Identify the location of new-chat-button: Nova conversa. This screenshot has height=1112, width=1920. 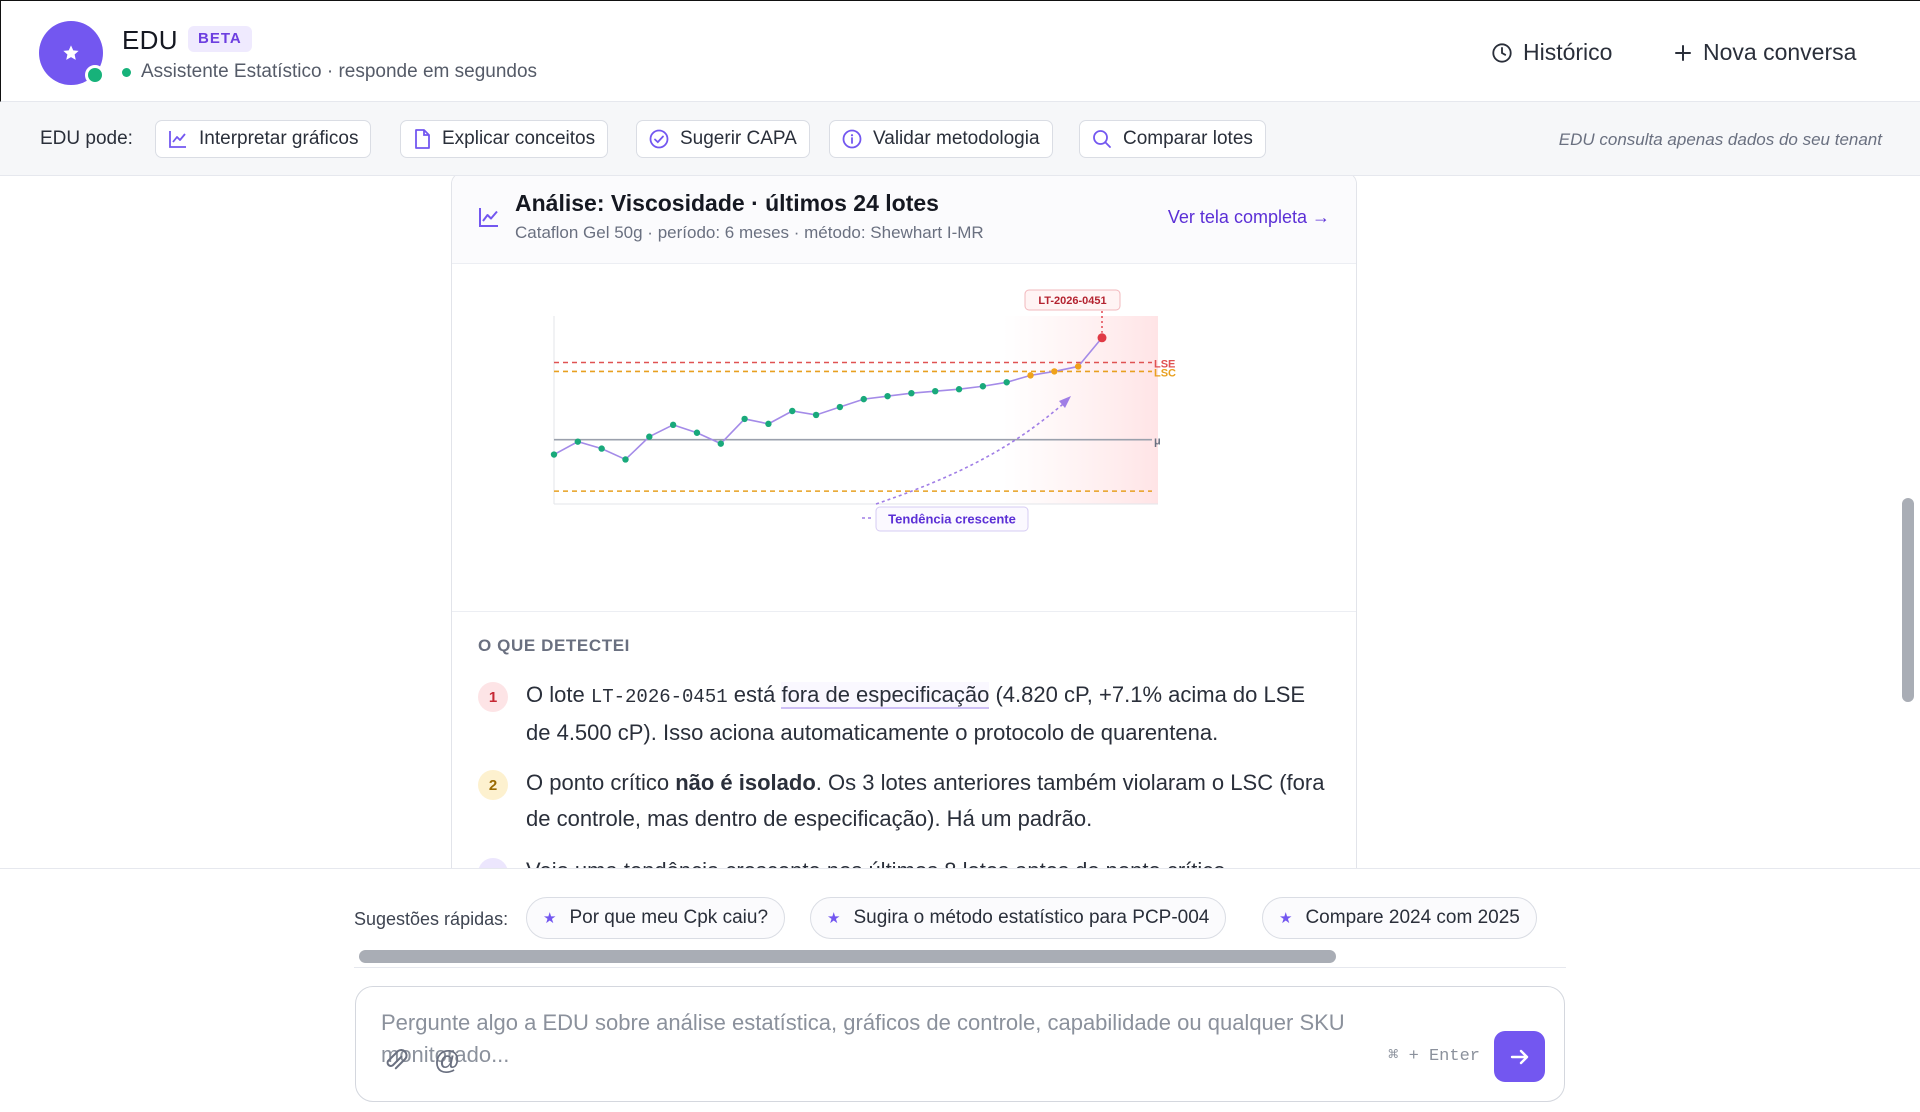
(1764, 52).